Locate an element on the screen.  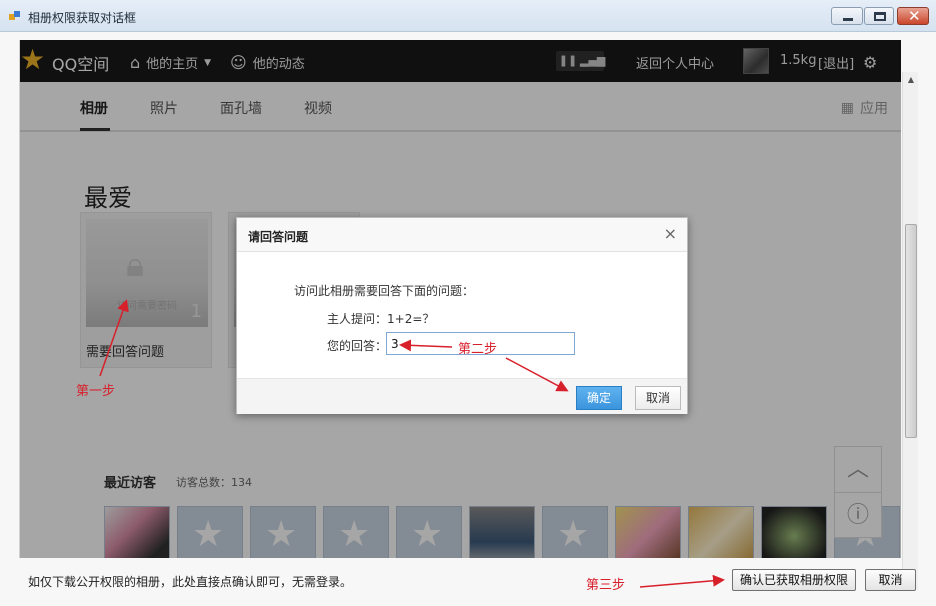
dialog-ok-button: 确定 is located at coordinates (599, 398).